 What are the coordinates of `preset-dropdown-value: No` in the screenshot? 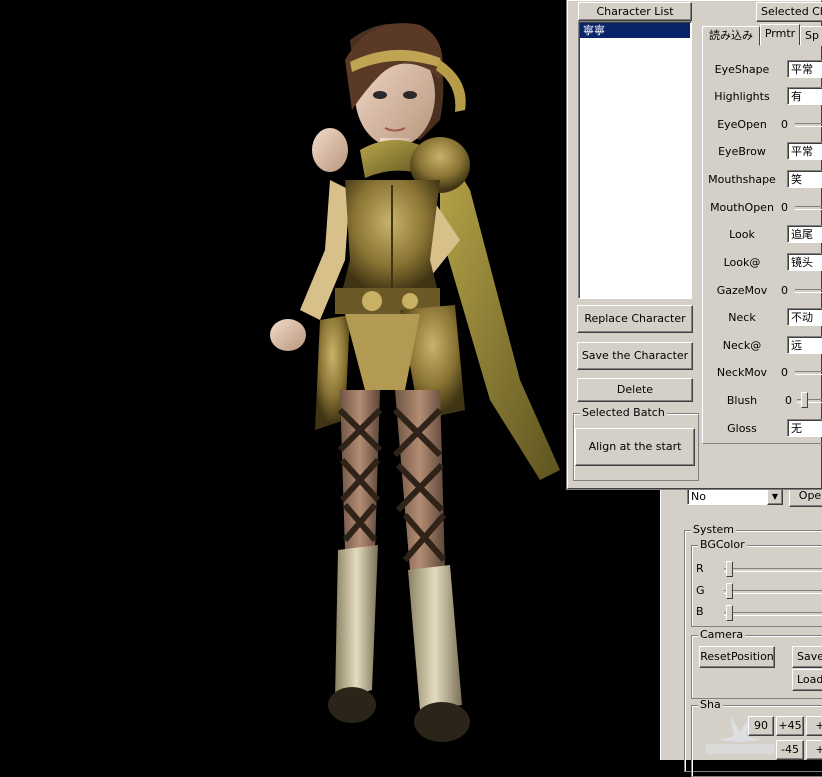 It's located at (698, 496).